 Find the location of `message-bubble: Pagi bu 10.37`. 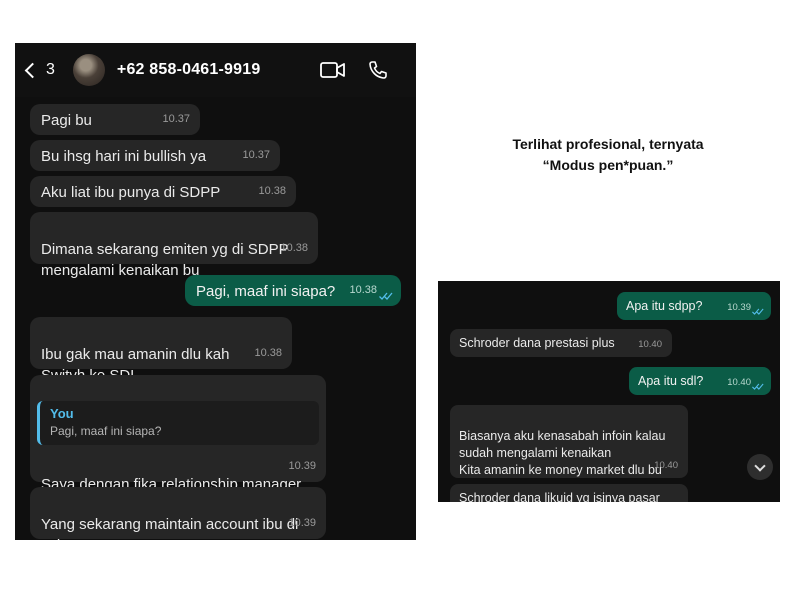

message-bubble: Pagi bu 10.37 is located at coordinates (115, 119).